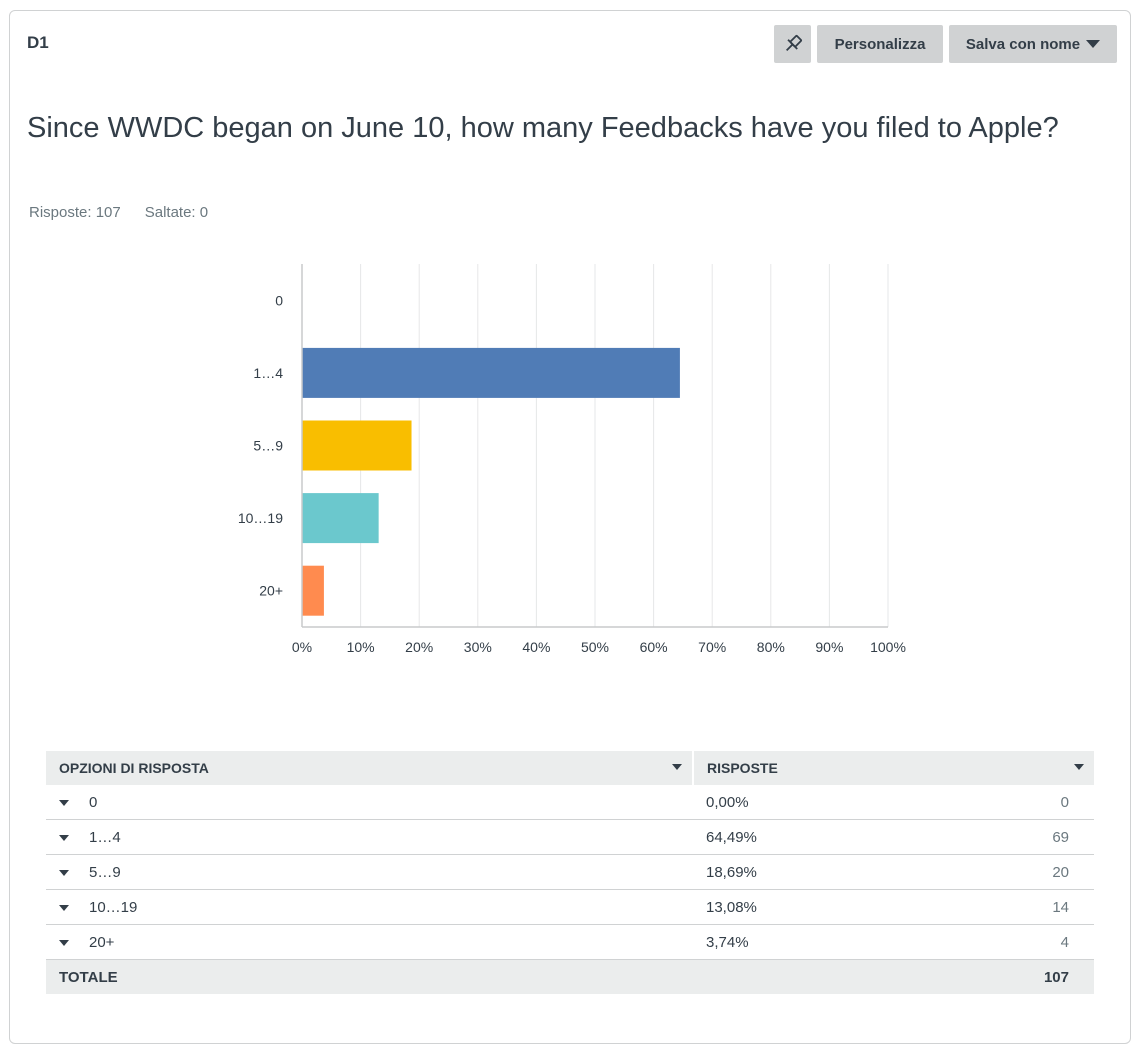 Image resolution: width=1142 pixels, height=1057 pixels. I want to click on x-tick-label: 10%, so click(361, 647).